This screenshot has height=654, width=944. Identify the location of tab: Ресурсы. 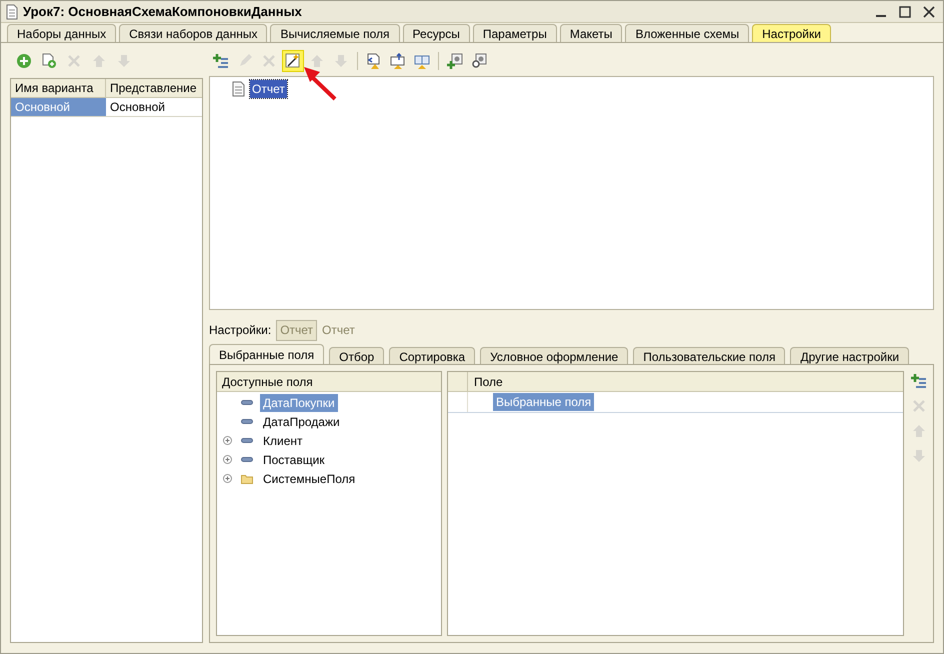
(436, 33).